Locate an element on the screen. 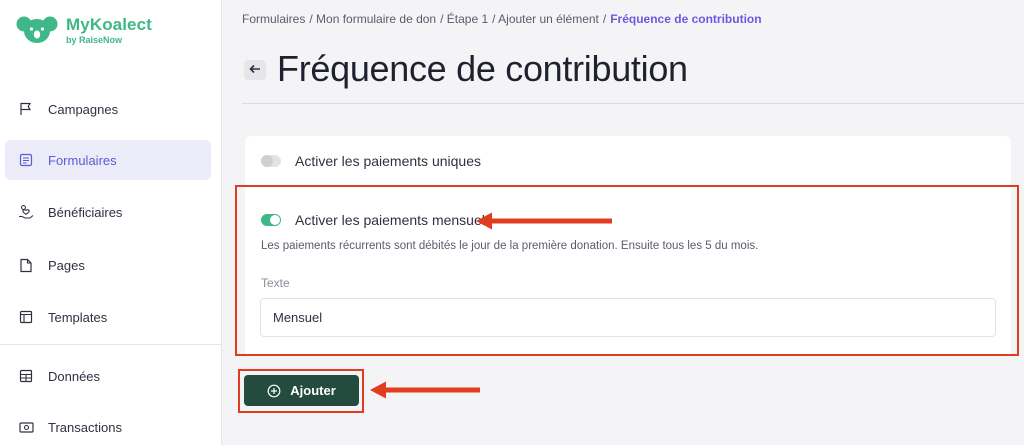  plus-circle-icon is located at coordinates (274, 391).